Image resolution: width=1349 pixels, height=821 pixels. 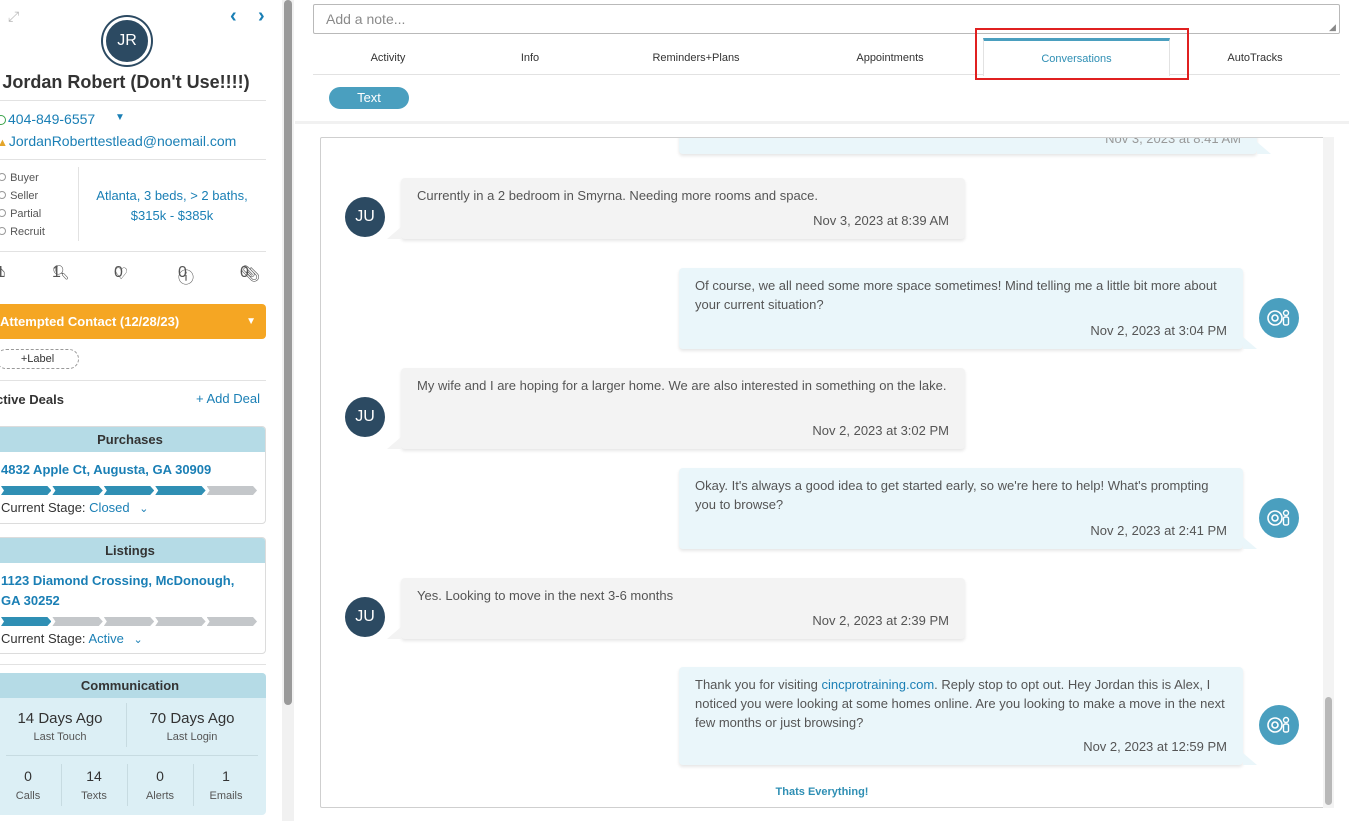 I want to click on tab-info: Info, so click(x=530, y=56).